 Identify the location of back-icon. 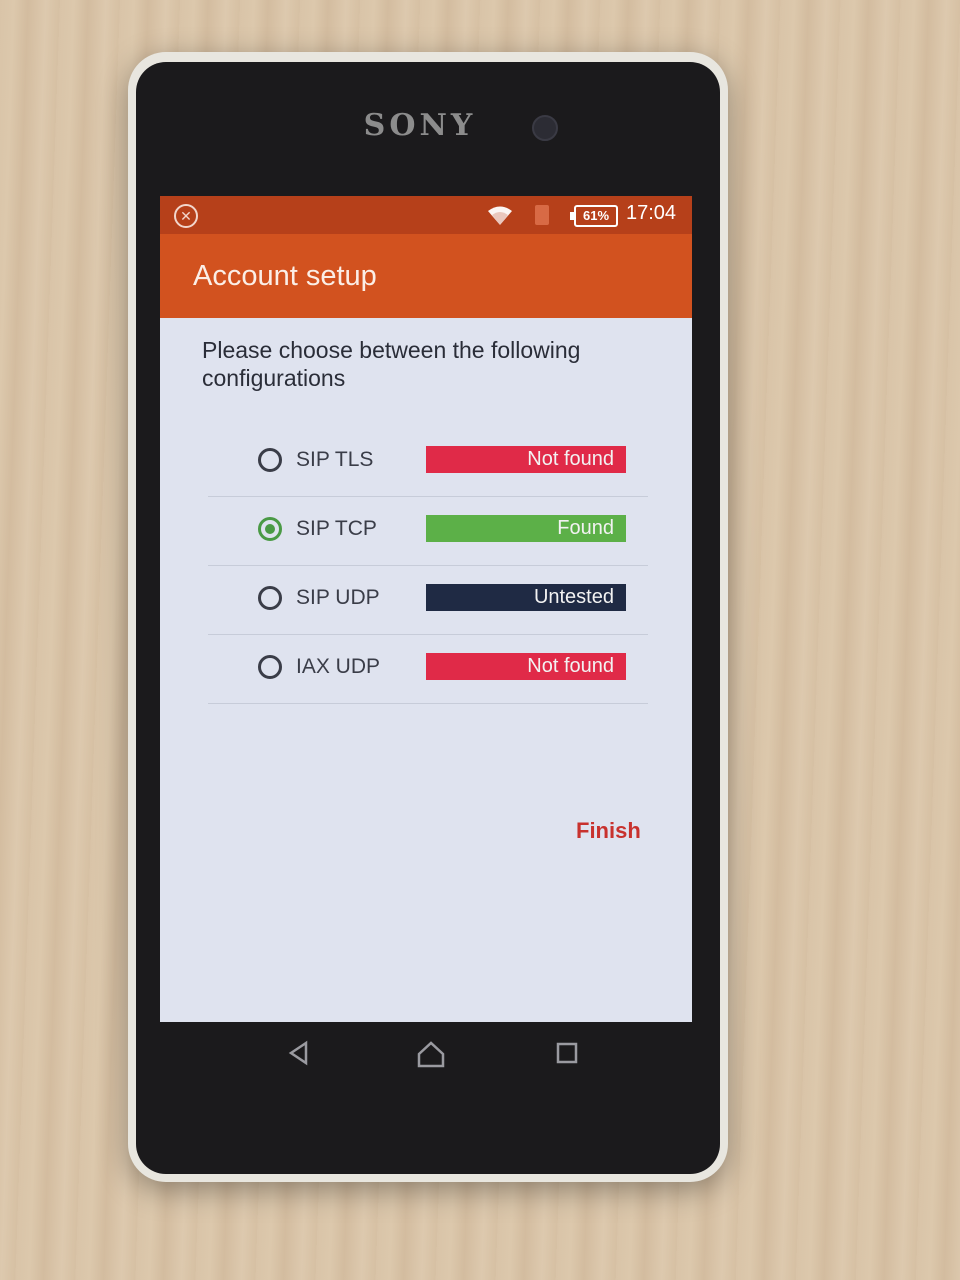
(299, 1055).